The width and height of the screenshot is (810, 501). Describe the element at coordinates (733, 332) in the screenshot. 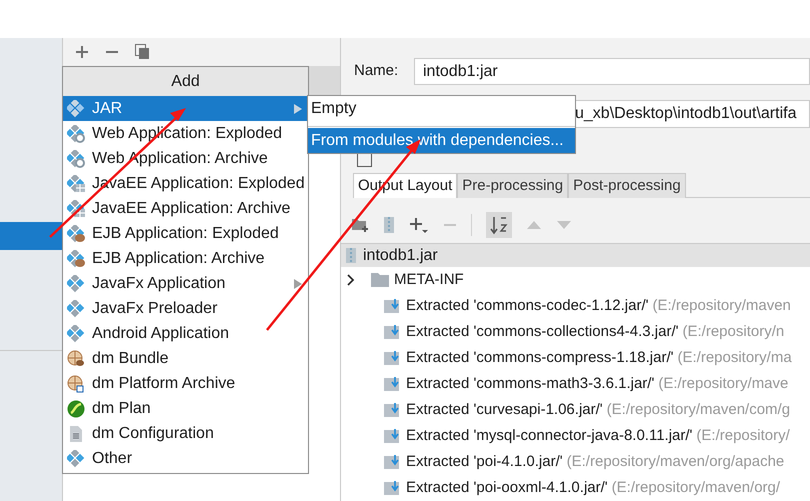

I see `entry-path: (E:/repository/n` at that location.